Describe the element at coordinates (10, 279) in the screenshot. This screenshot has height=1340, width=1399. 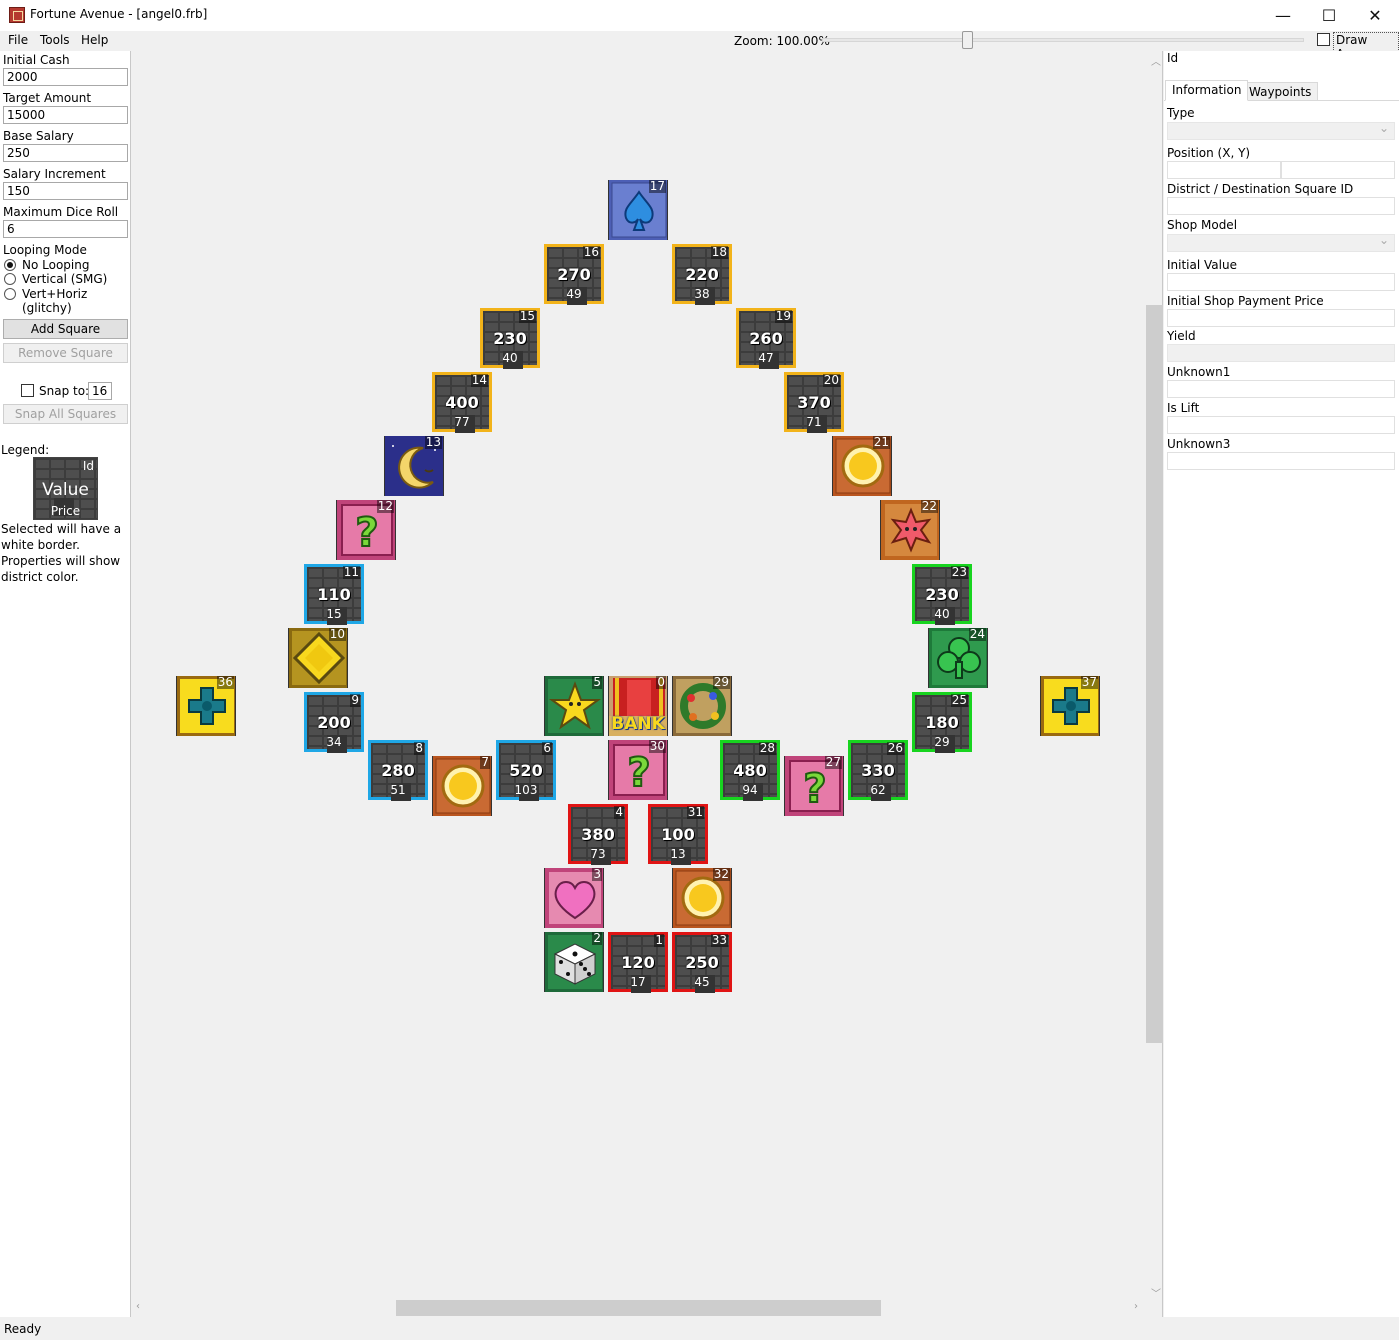
I see `radio-vertical` at that location.